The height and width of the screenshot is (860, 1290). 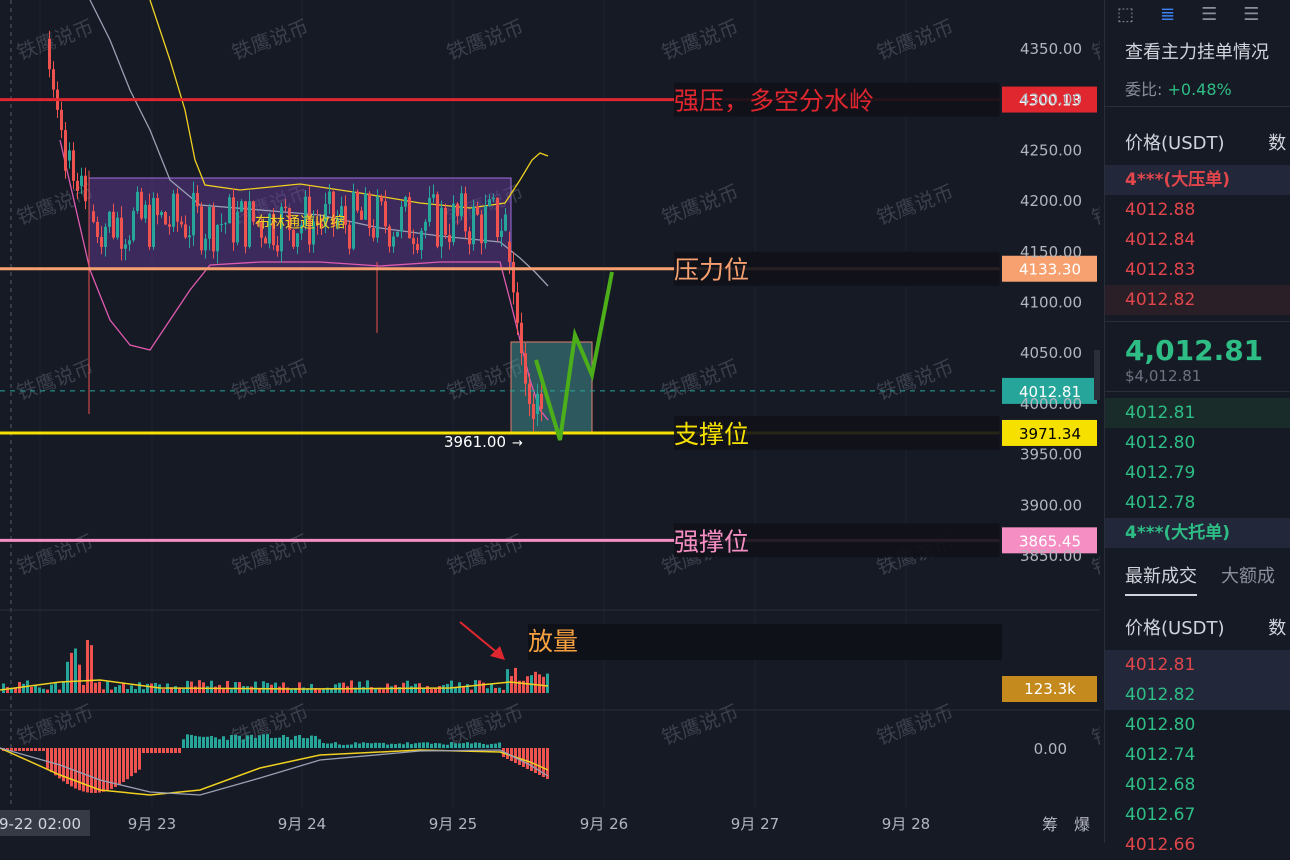 I want to click on tab-large-trades: 大额成, so click(x=1248, y=579).